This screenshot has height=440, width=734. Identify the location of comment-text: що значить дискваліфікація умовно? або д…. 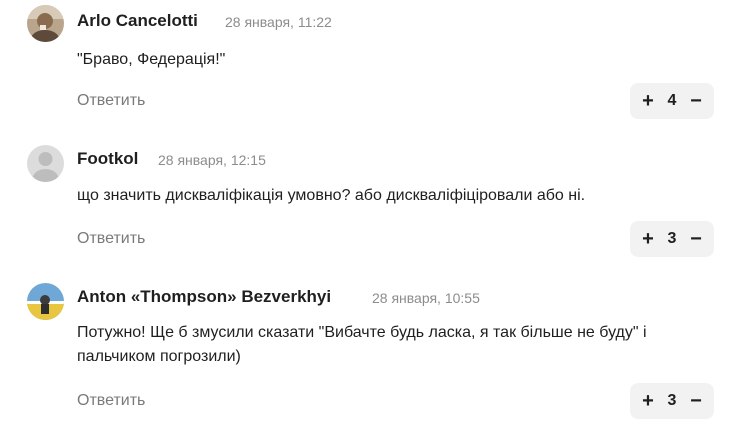
(331, 195).